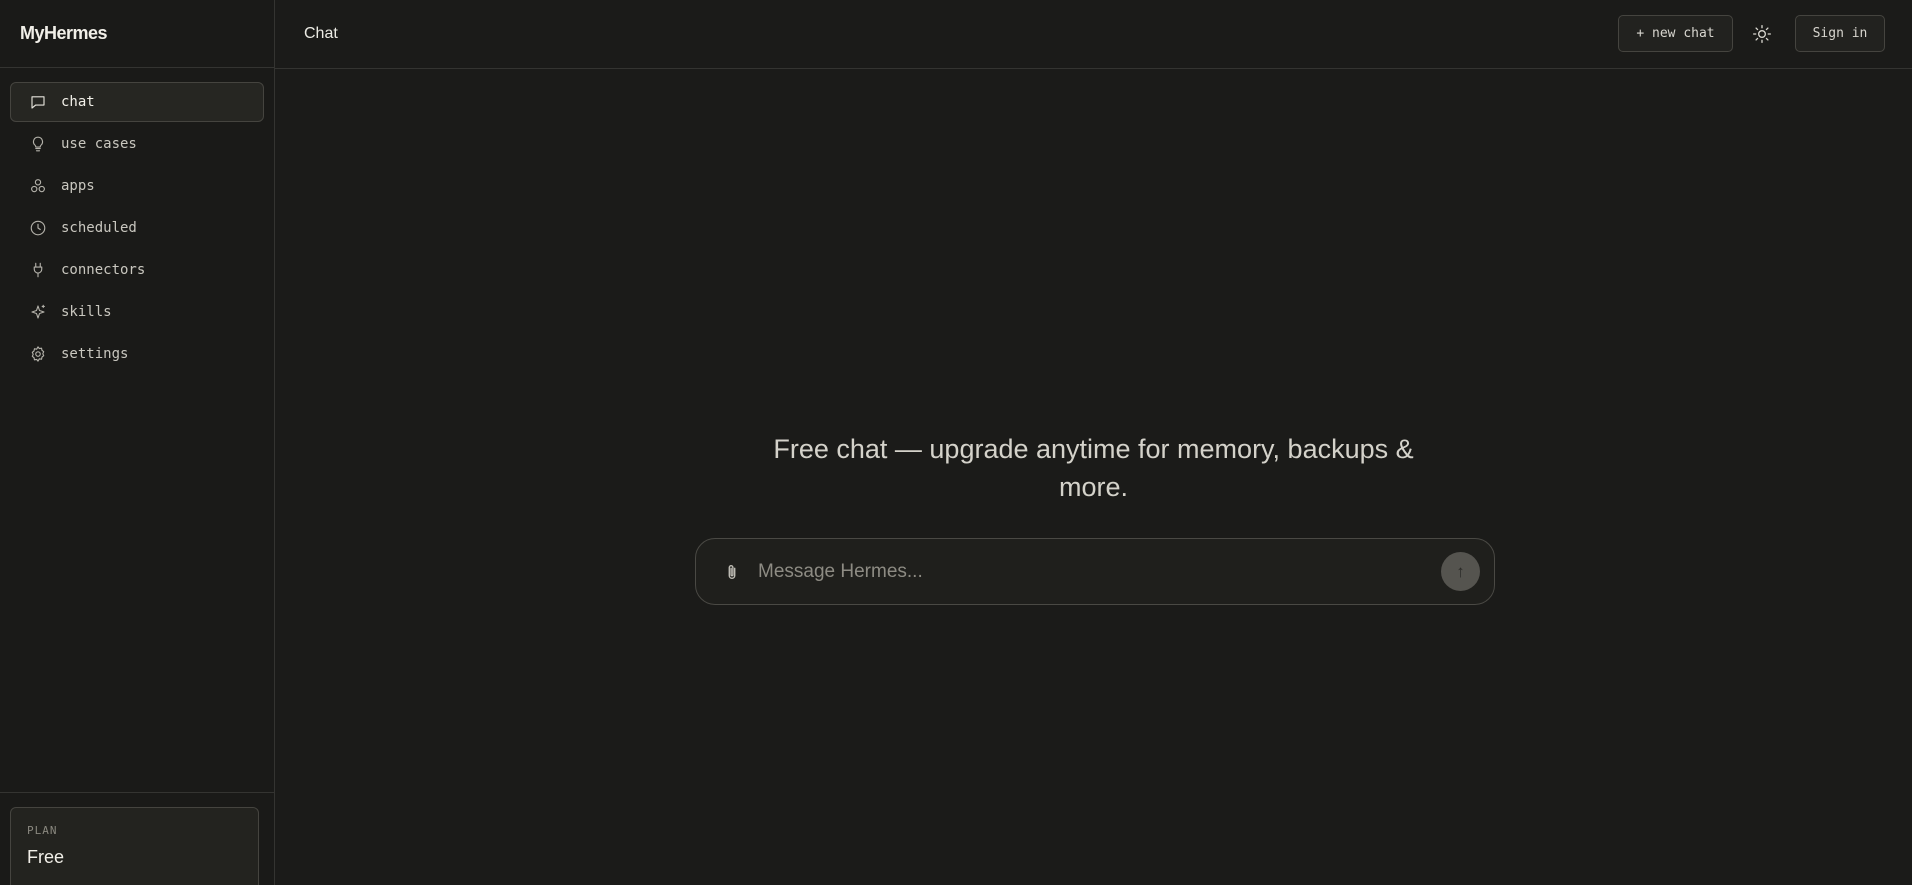 Image resolution: width=1912 pixels, height=885 pixels. Describe the element at coordinates (321, 33) in the screenshot. I see `page-title: Chat` at that location.